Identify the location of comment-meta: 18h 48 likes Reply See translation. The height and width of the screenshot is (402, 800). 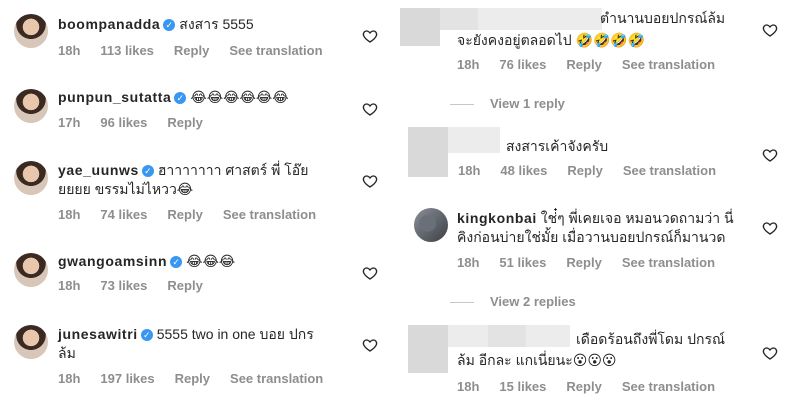
(597, 170).